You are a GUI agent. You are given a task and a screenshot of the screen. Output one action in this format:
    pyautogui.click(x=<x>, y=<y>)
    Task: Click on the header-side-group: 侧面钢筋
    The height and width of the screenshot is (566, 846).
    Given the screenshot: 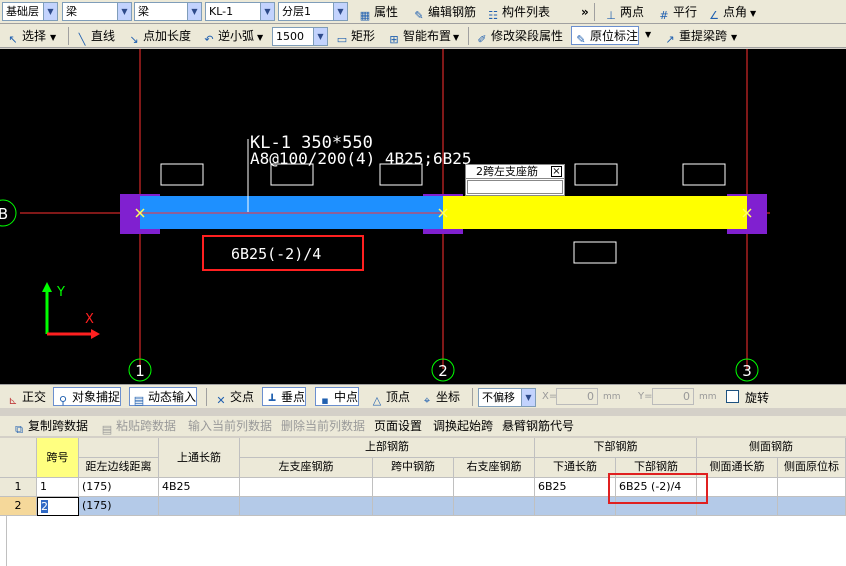 What is the action you would take?
    pyautogui.click(x=771, y=448)
    